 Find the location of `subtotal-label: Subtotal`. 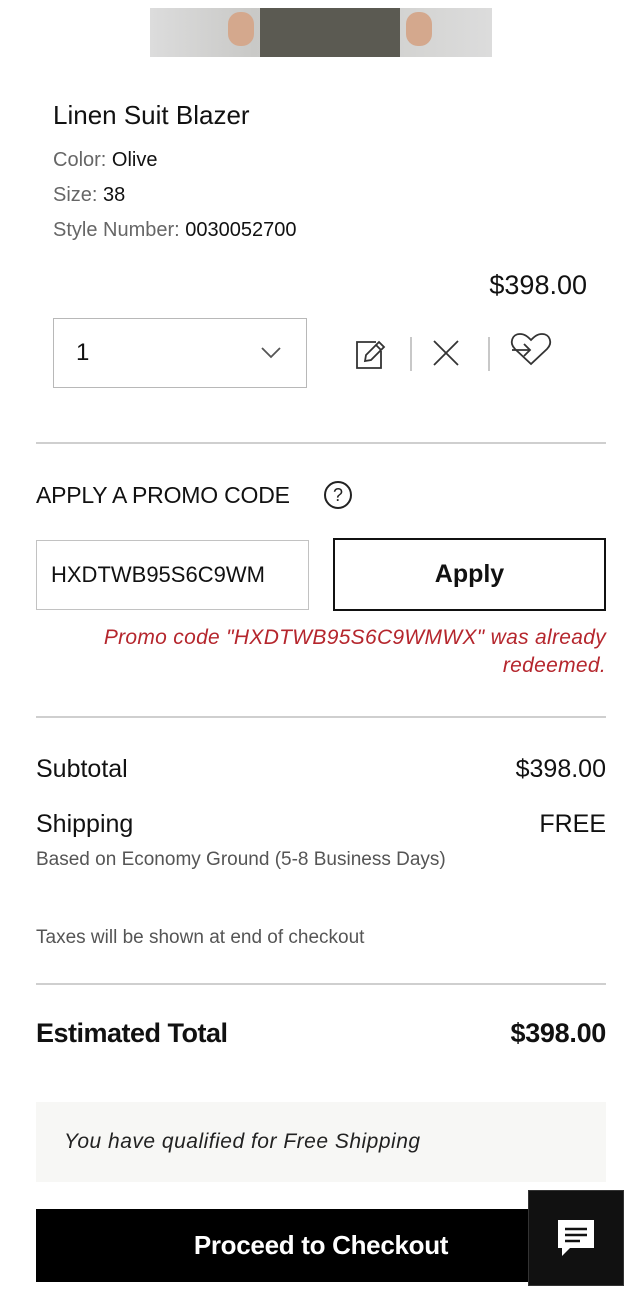

subtotal-label: Subtotal is located at coordinates (82, 769).